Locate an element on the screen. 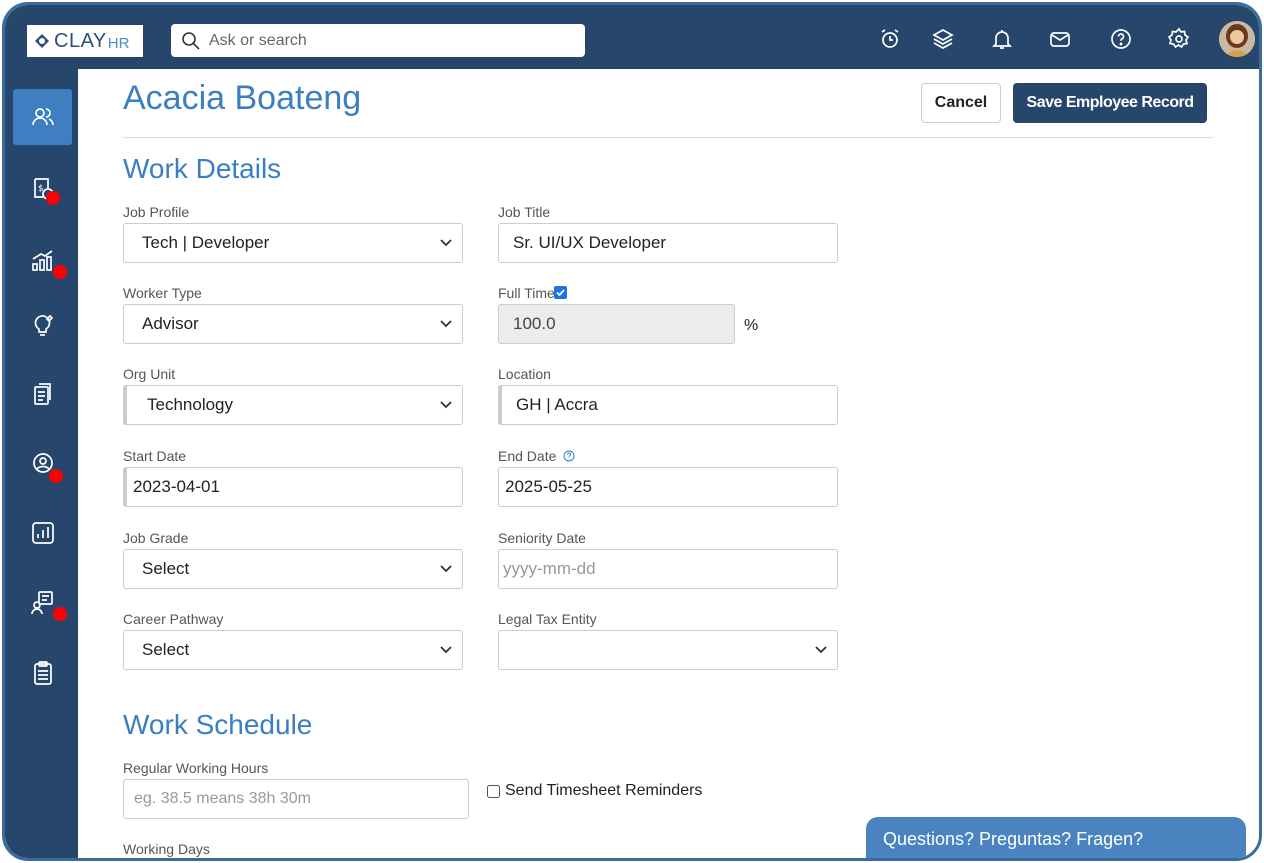 The image size is (1264, 863). help-chat-banner: Questions? Preguntas? Fragen? is located at coordinates (1056, 837).